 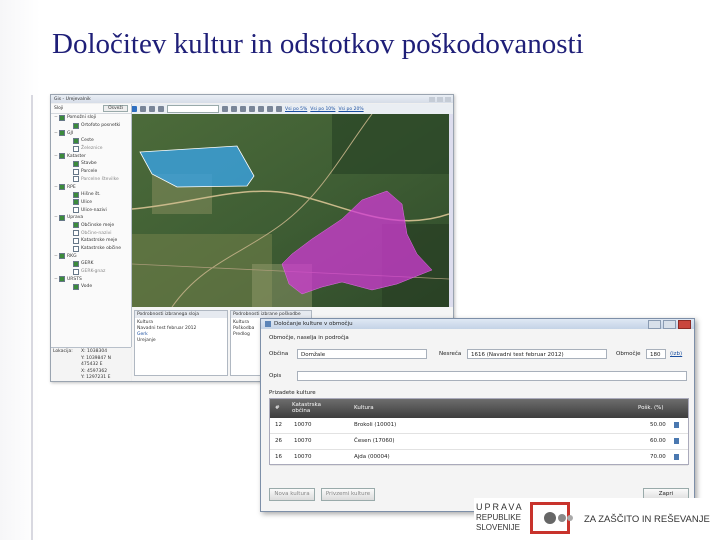 What do you see at coordinates (72, 99) in the screenshot?
I see `gis-window-title: Gis - Urejevalnik` at bounding box center [72, 99].